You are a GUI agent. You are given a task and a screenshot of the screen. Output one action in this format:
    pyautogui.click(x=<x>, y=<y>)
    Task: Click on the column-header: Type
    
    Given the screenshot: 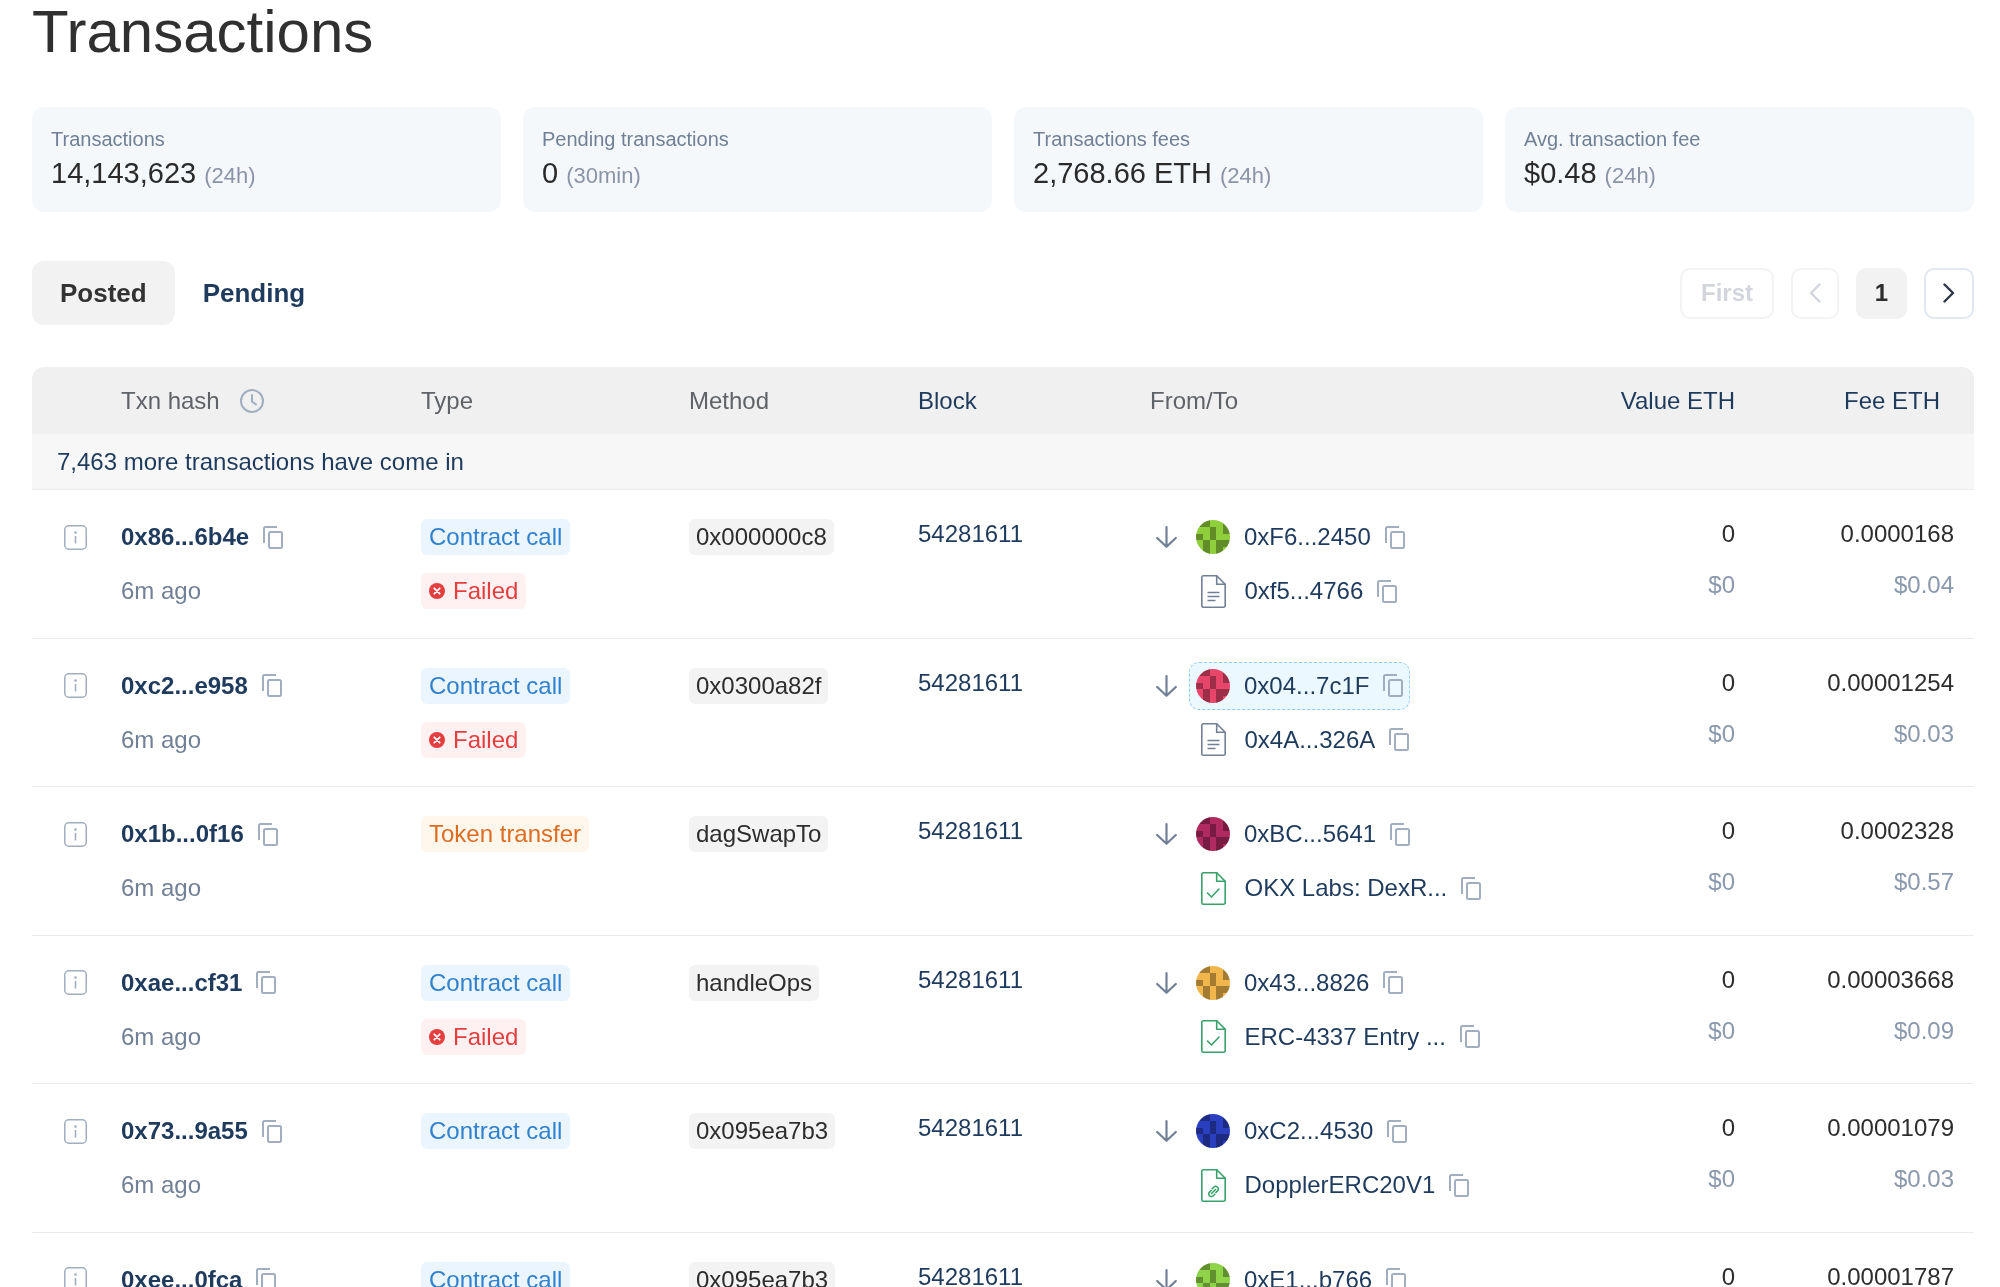 What is the action you would take?
    pyautogui.click(x=447, y=400)
    